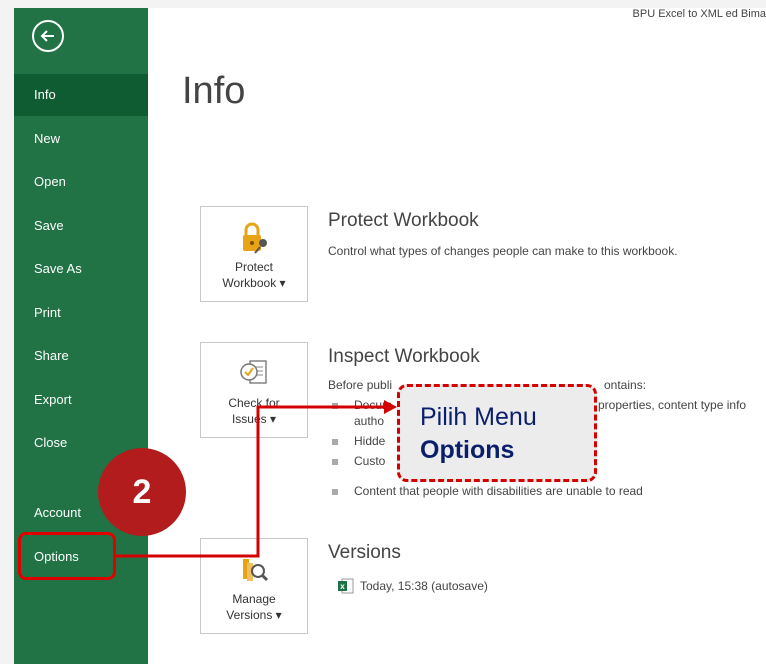 The image size is (766, 664). I want to click on callout-line-2: Options, so click(467, 450).